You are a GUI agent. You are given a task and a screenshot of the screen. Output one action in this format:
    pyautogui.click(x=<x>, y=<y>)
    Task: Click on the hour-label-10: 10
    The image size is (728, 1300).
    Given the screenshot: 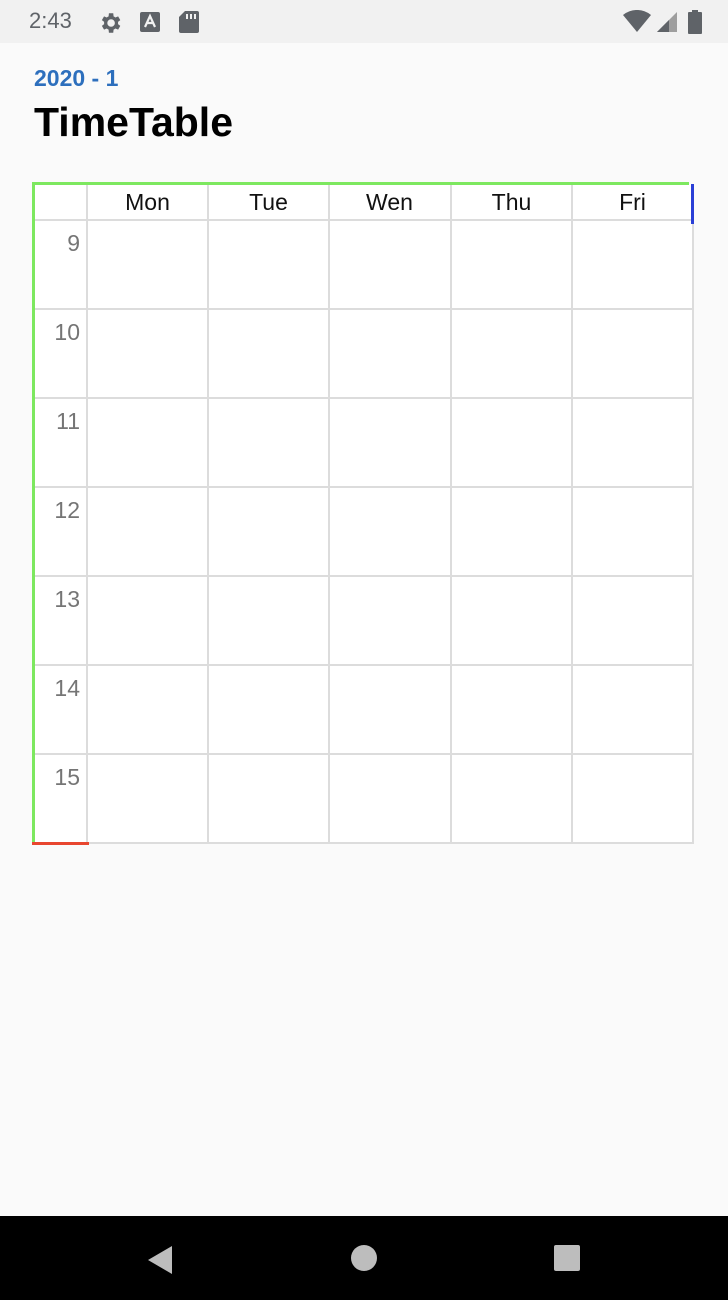 What is the action you would take?
    pyautogui.click(x=67, y=332)
    